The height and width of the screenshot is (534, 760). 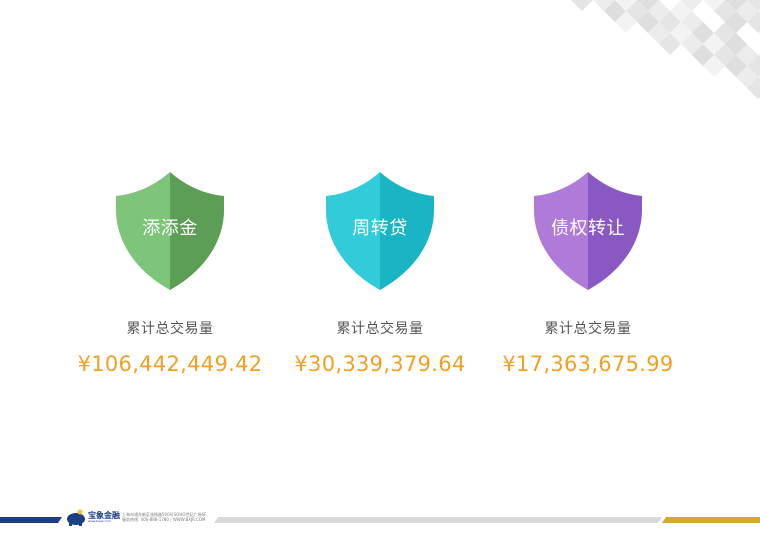 What do you see at coordinates (76, 517) in the screenshot?
I see `logo-icon` at bounding box center [76, 517].